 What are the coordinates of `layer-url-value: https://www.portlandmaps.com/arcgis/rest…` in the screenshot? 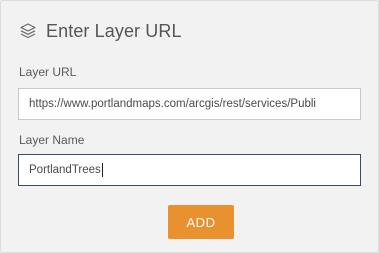 It's located at (172, 104).